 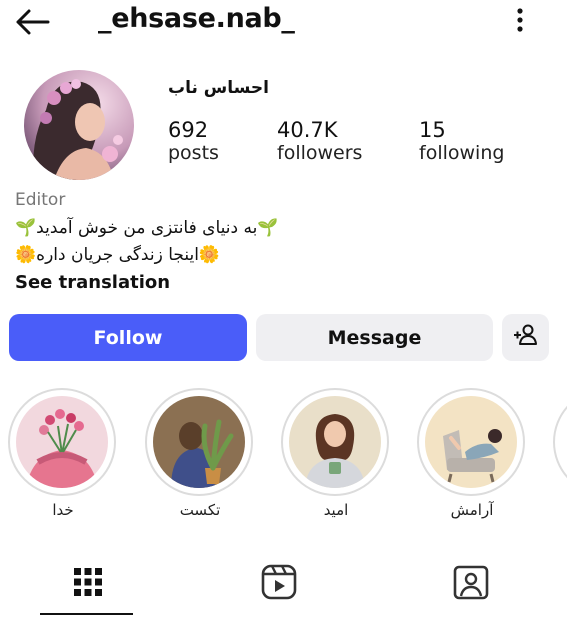 I want to click on person-plus-icon, so click(x=526, y=337).